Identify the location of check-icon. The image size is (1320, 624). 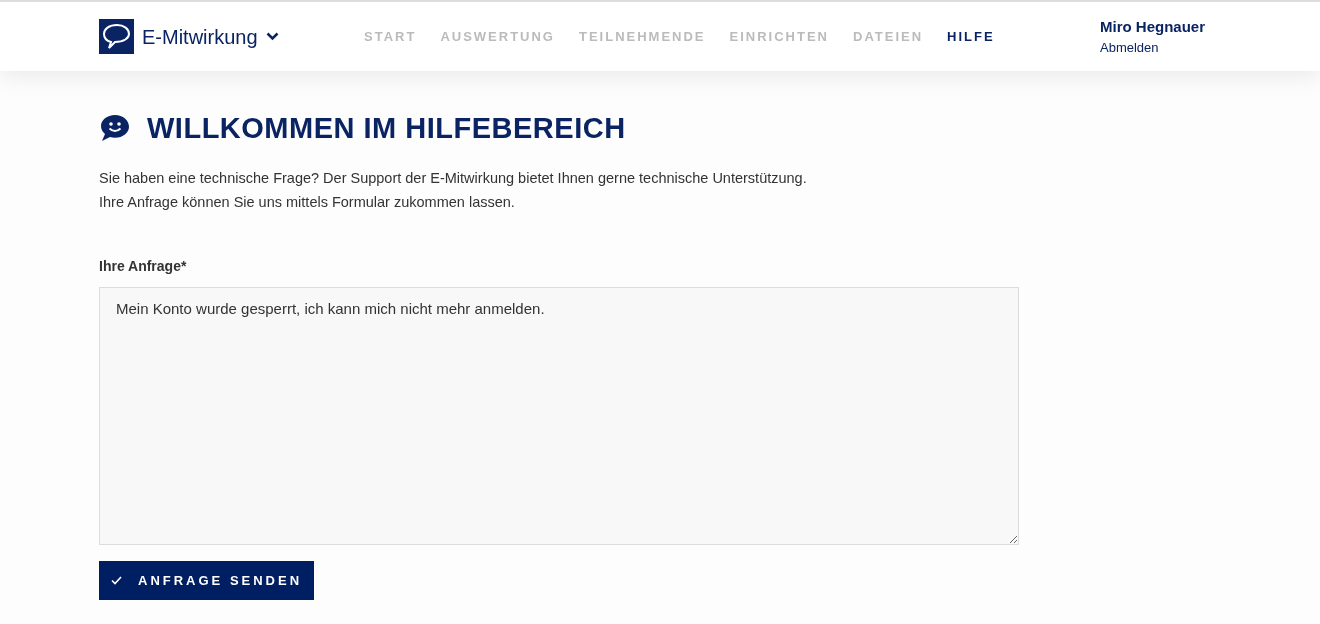
(116, 580).